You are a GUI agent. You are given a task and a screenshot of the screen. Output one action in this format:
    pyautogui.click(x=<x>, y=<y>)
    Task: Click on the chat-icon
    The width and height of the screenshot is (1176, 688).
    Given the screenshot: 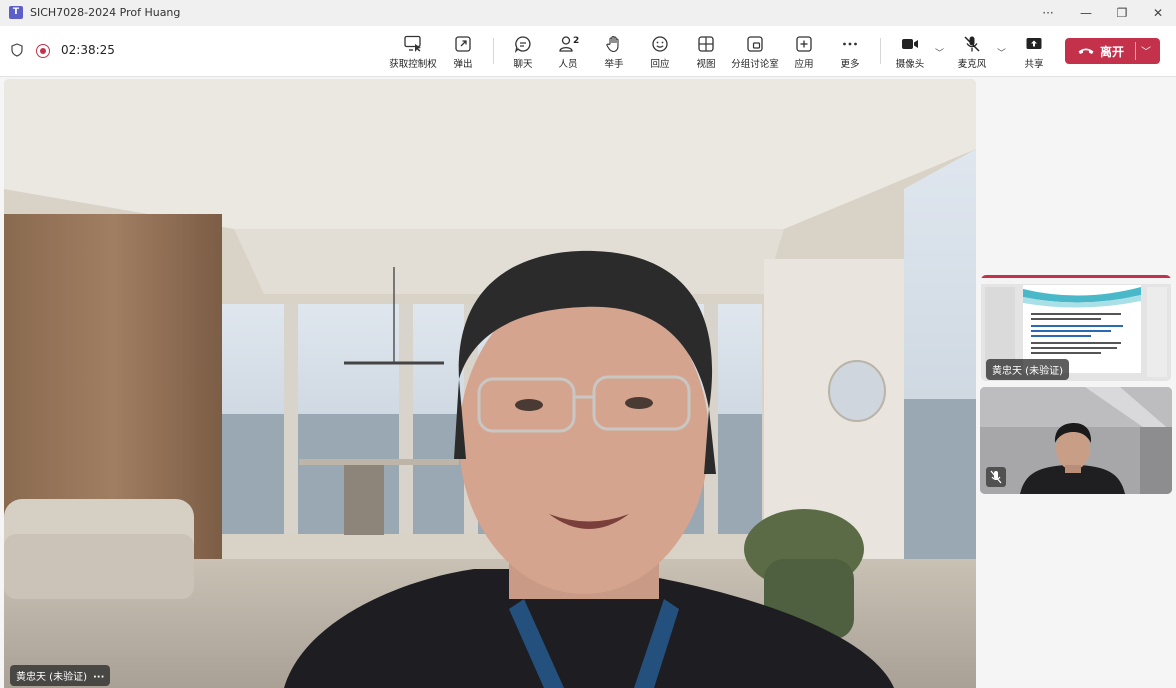 What is the action you would take?
    pyautogui.click(x=522, y=44)
    